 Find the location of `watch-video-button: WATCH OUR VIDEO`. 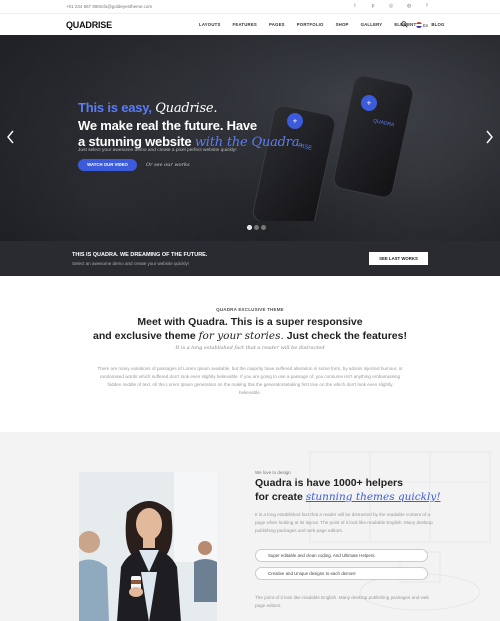

watch-video-button: WATCH OUR VIDEO is located at coordinates (107, 165).